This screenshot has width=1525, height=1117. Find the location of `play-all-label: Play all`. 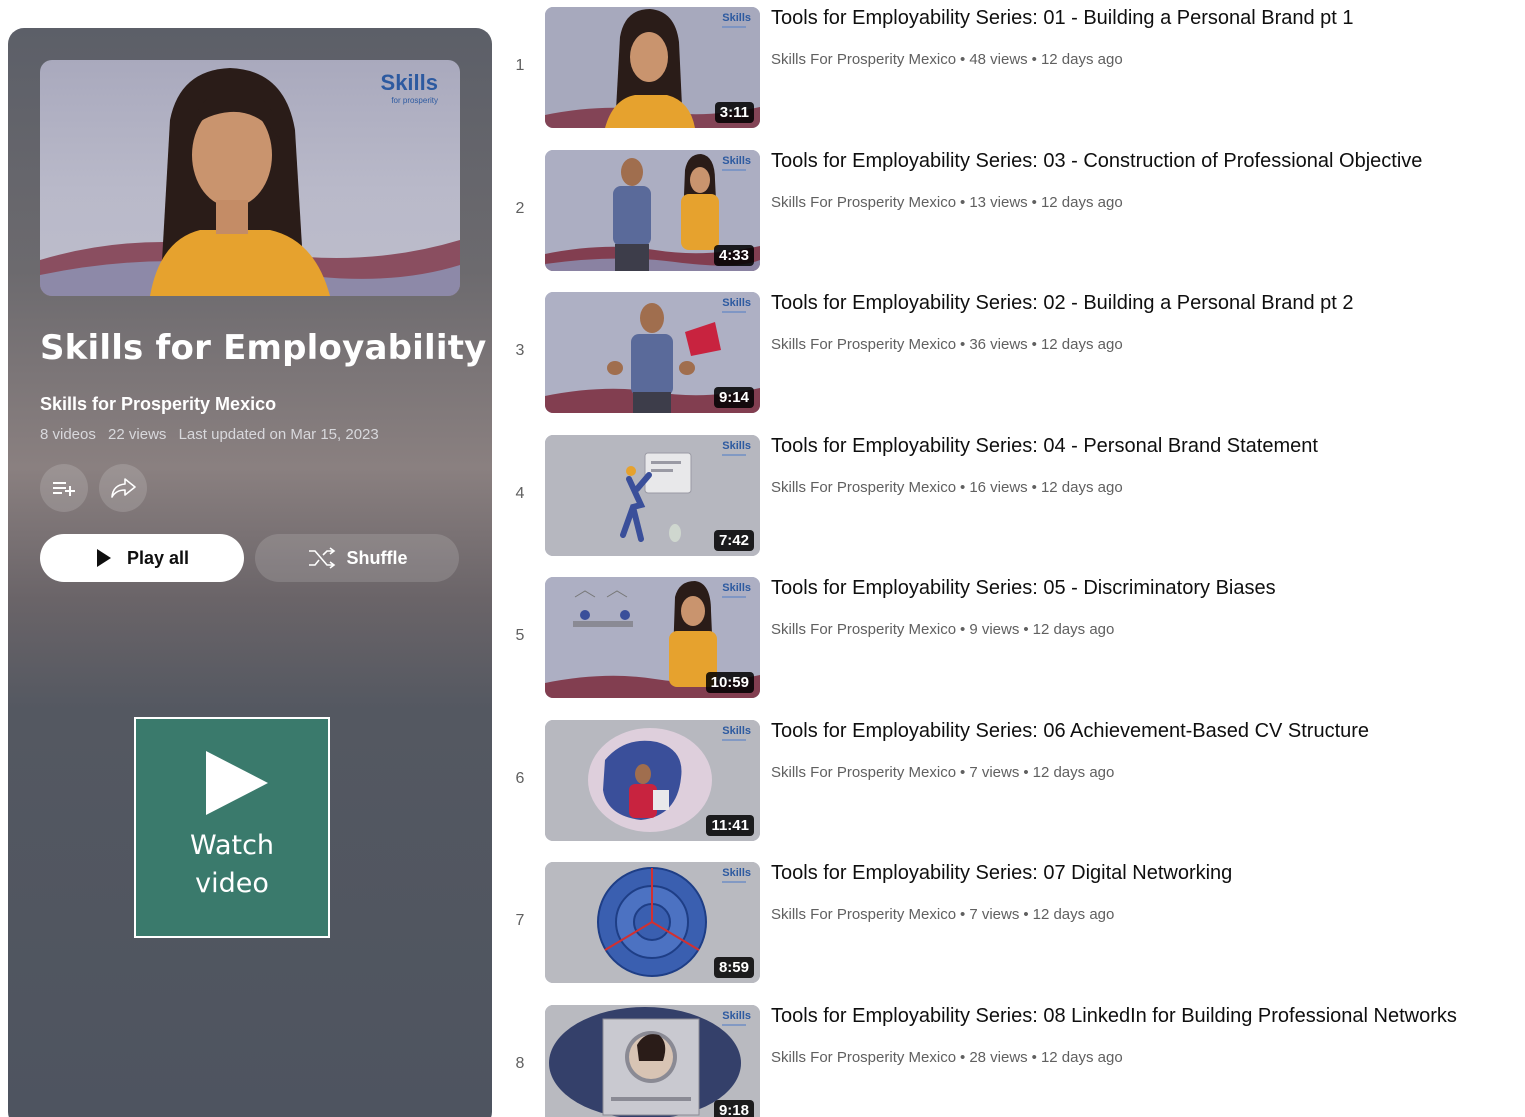

play-all-label: Play all is located at coordinates (158, 557).